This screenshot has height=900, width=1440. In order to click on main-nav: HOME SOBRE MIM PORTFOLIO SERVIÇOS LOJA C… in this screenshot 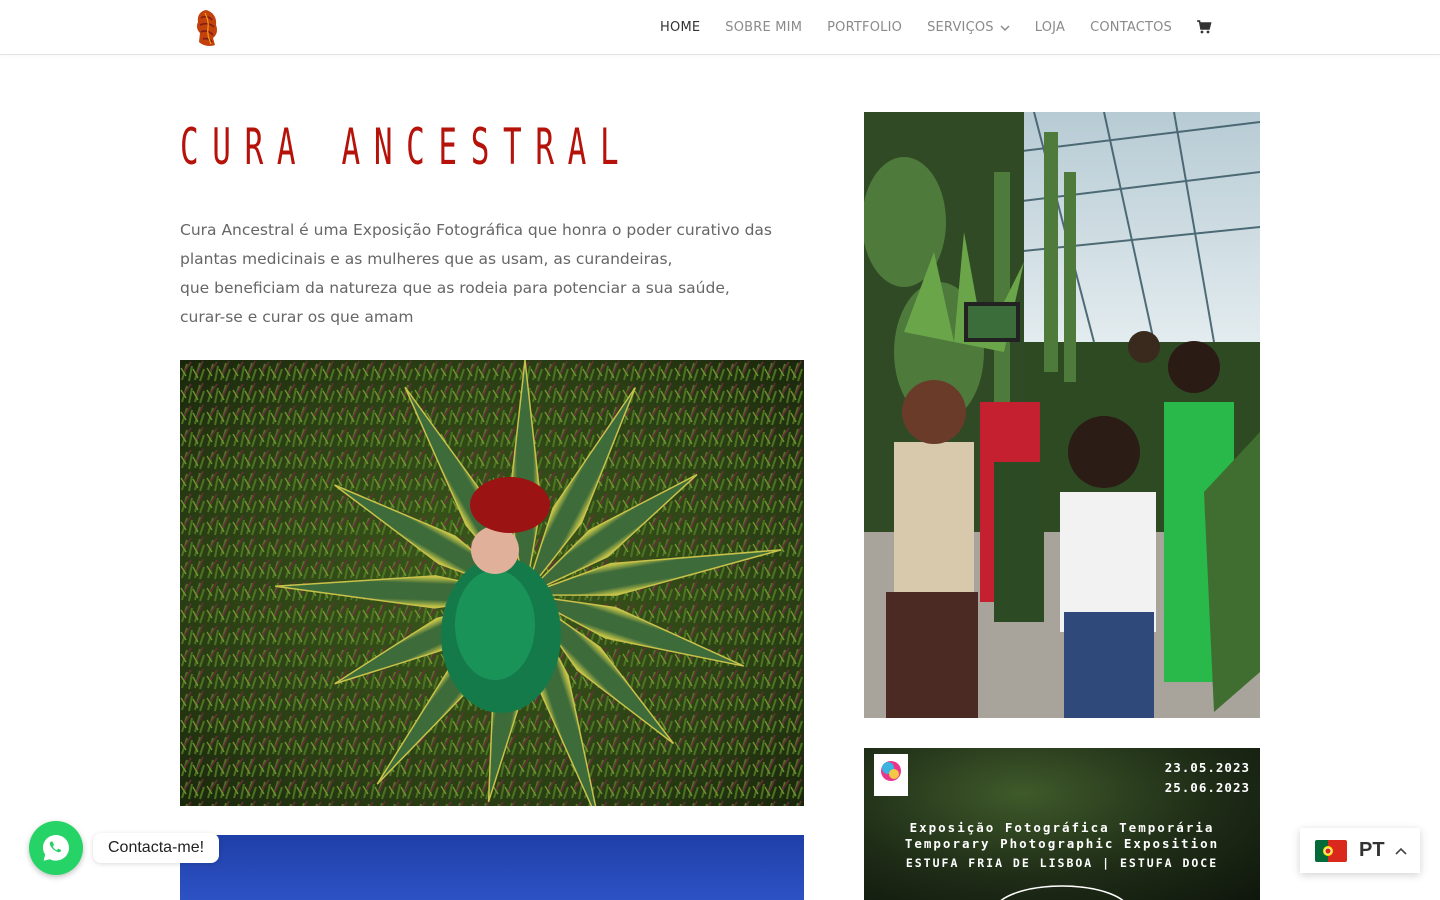, I will do `click(923, 27)`.